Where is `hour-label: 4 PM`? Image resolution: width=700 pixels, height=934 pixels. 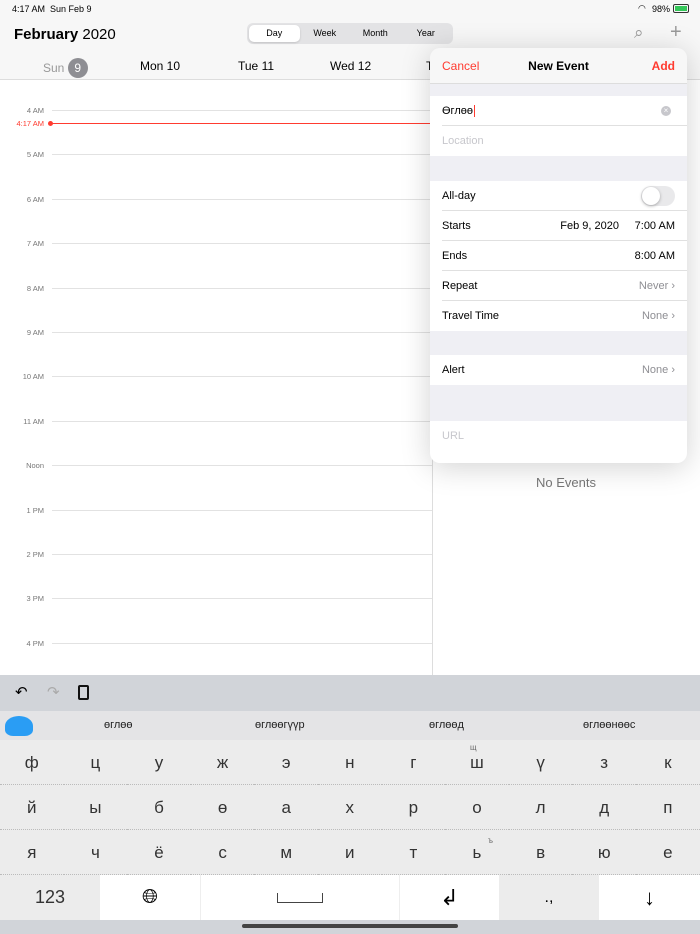
hour-label: 4 PM is located at coordinates (35, 643).